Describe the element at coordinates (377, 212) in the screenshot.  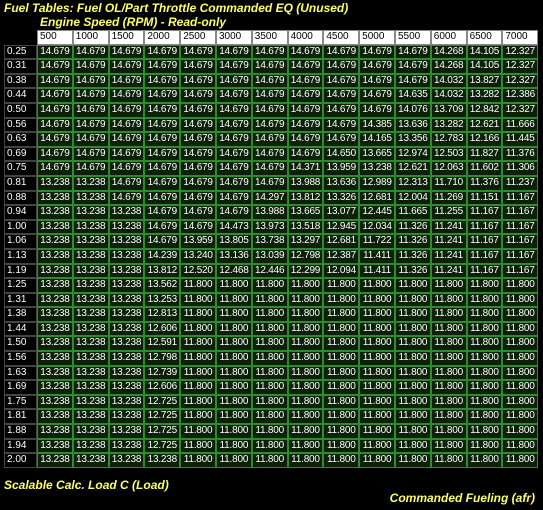
I see `table-cell: 12.445` at that location.